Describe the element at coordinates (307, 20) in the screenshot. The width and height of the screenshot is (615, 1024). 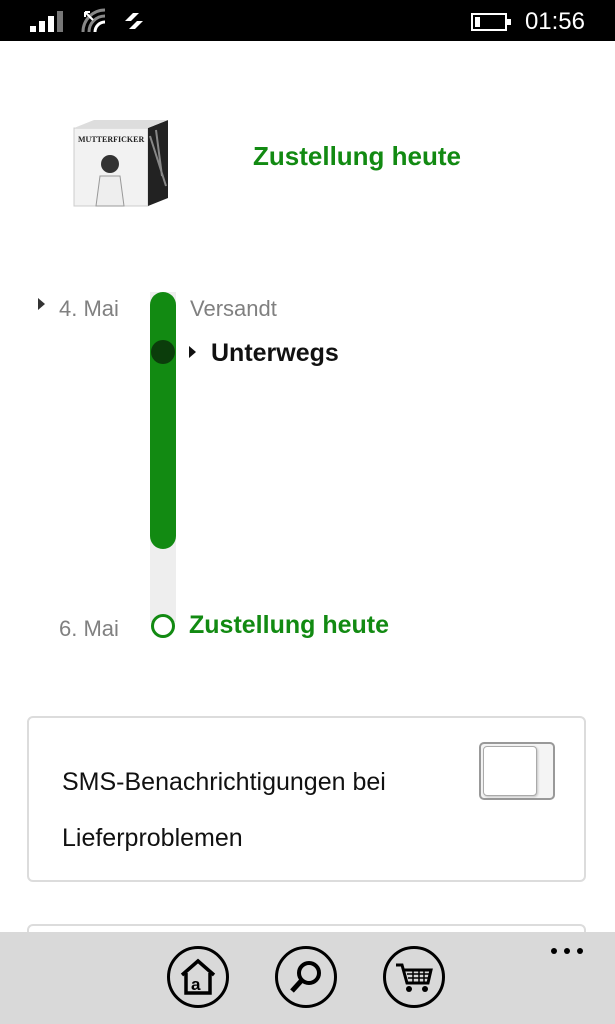
I see `status-bar: 01:56` at that location.